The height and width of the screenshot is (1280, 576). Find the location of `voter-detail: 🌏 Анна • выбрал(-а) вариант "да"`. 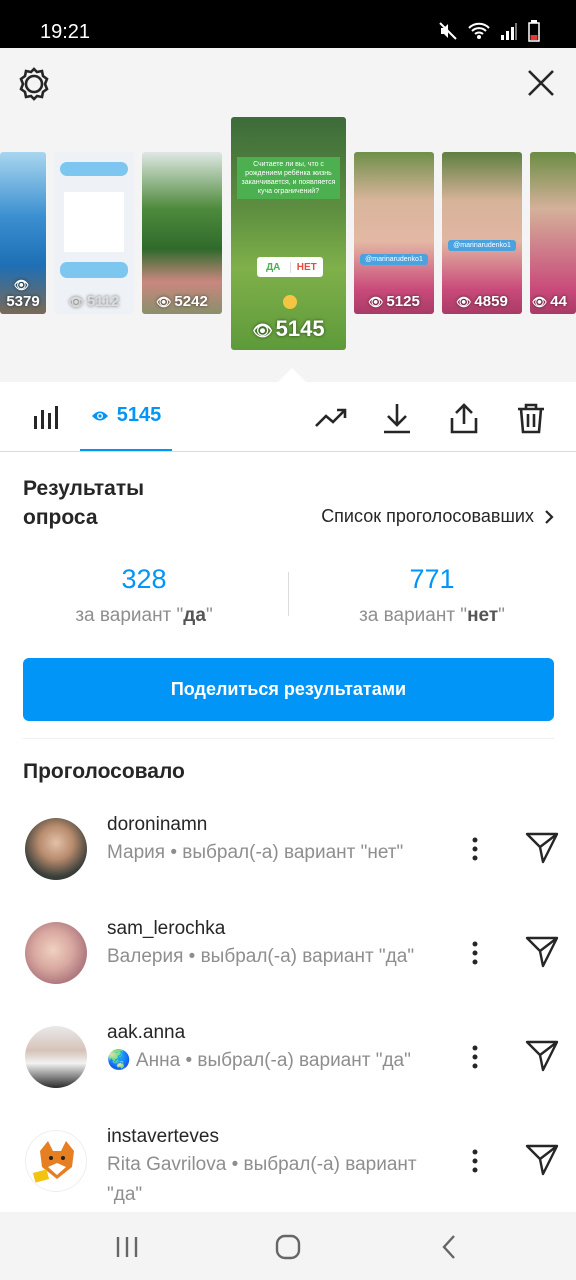

voter-detail: 🌏 Анна • выбрал(-а) вариант "да" is located at coordinates (259, 1060).